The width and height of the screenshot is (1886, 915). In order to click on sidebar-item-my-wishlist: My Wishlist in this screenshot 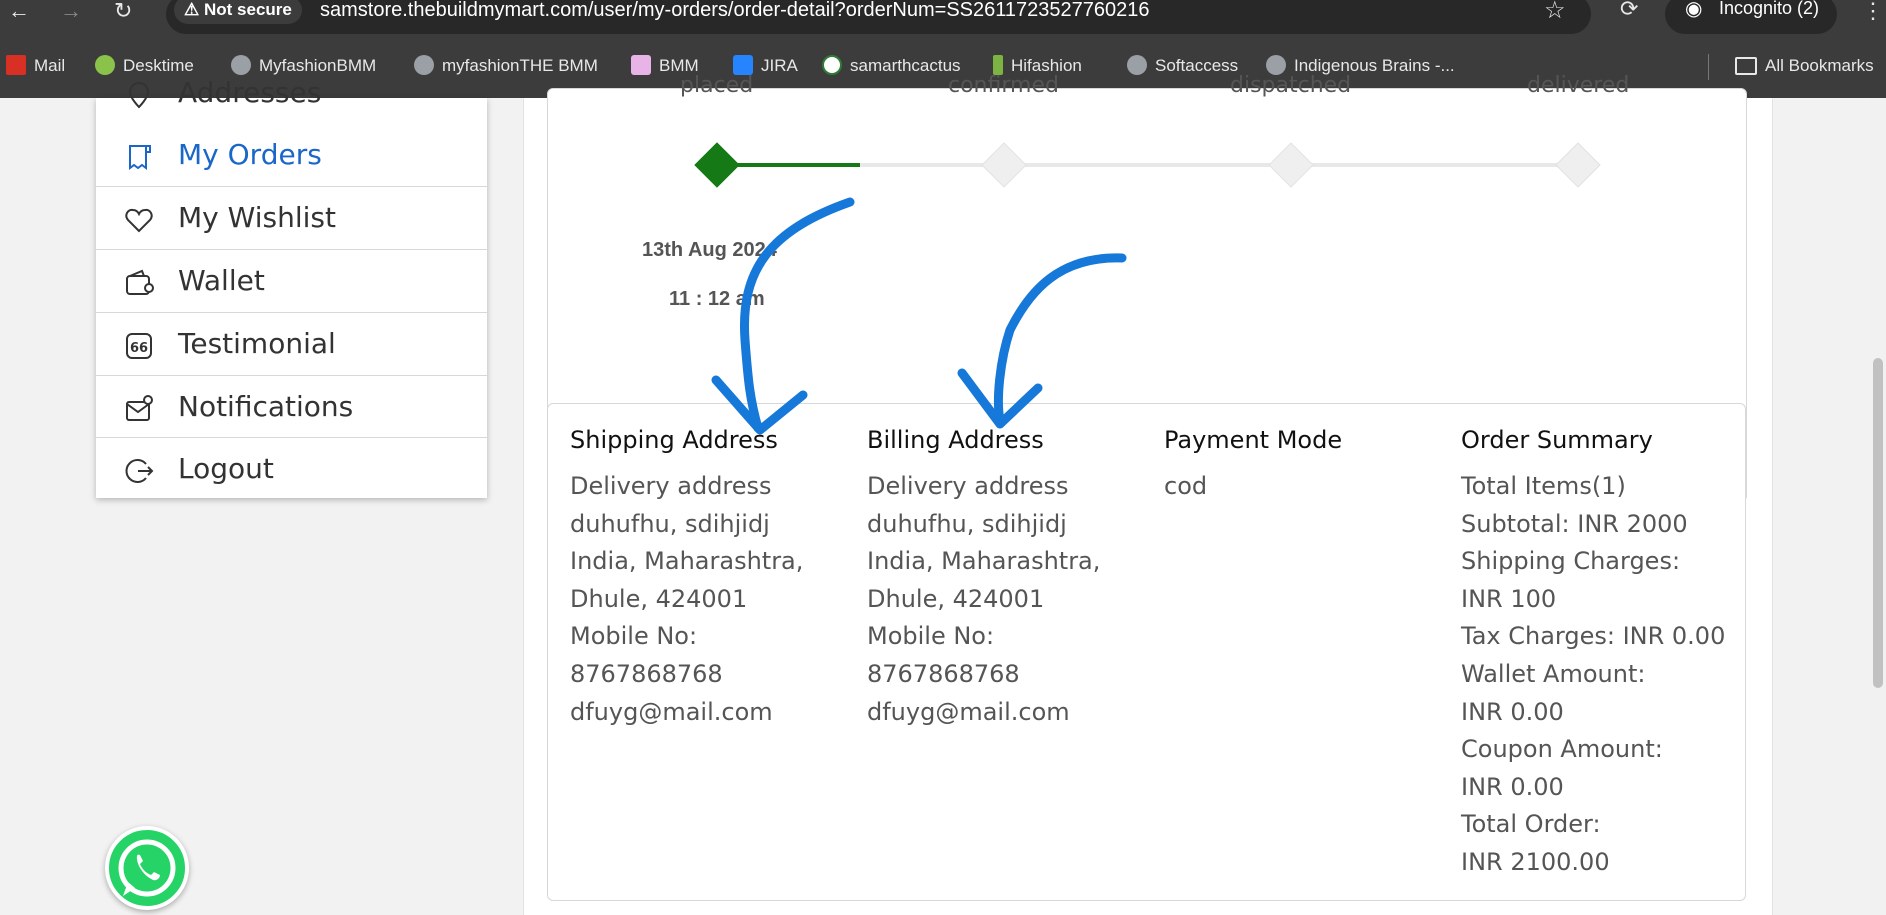, I will do `click(291, 217)`.